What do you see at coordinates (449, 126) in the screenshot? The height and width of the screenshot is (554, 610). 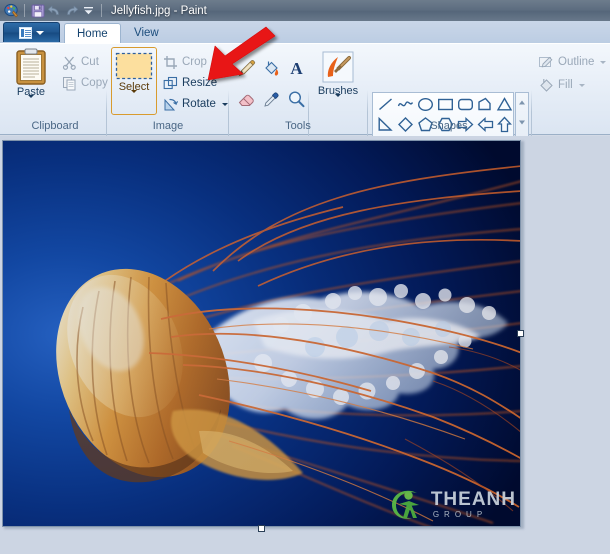 I see `group-label-shapes: Shapes` at bounding box center [449, 126].